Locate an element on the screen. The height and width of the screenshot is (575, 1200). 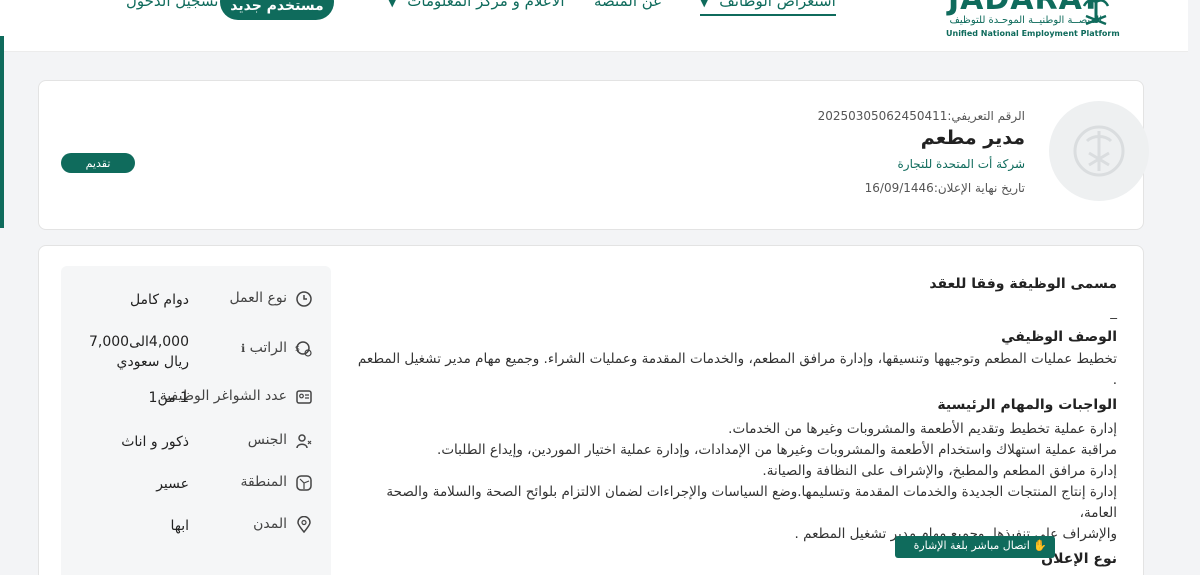
nav-explore-label: استعراض الوظائف is located at coordinates (777, 5).